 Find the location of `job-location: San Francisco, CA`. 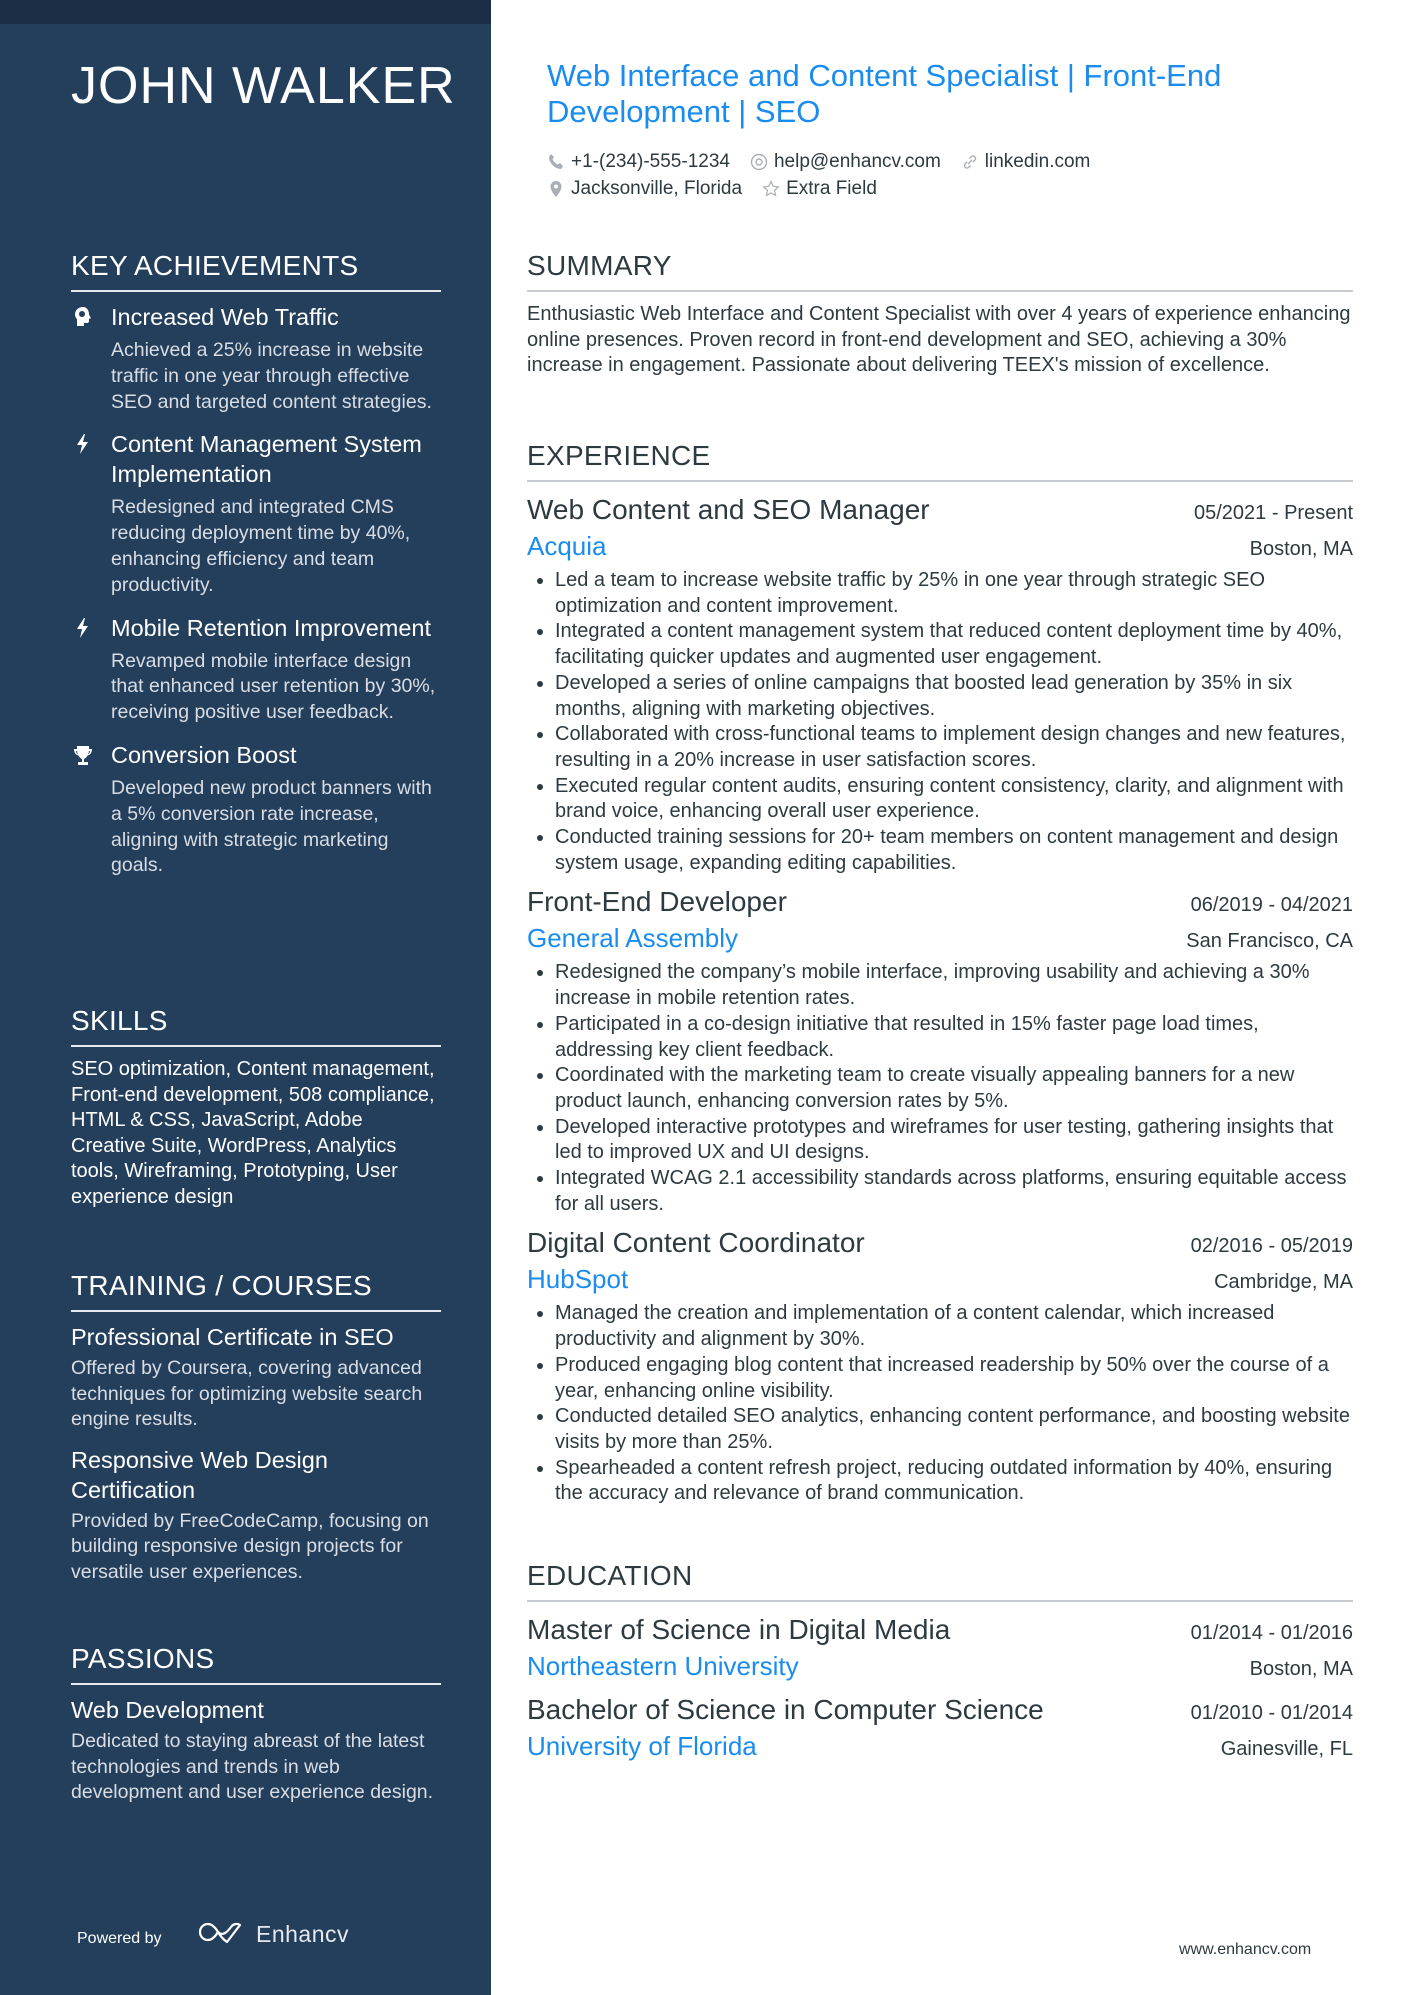

job-location: San Francisco, CA is located at coordinates (1269, 941).